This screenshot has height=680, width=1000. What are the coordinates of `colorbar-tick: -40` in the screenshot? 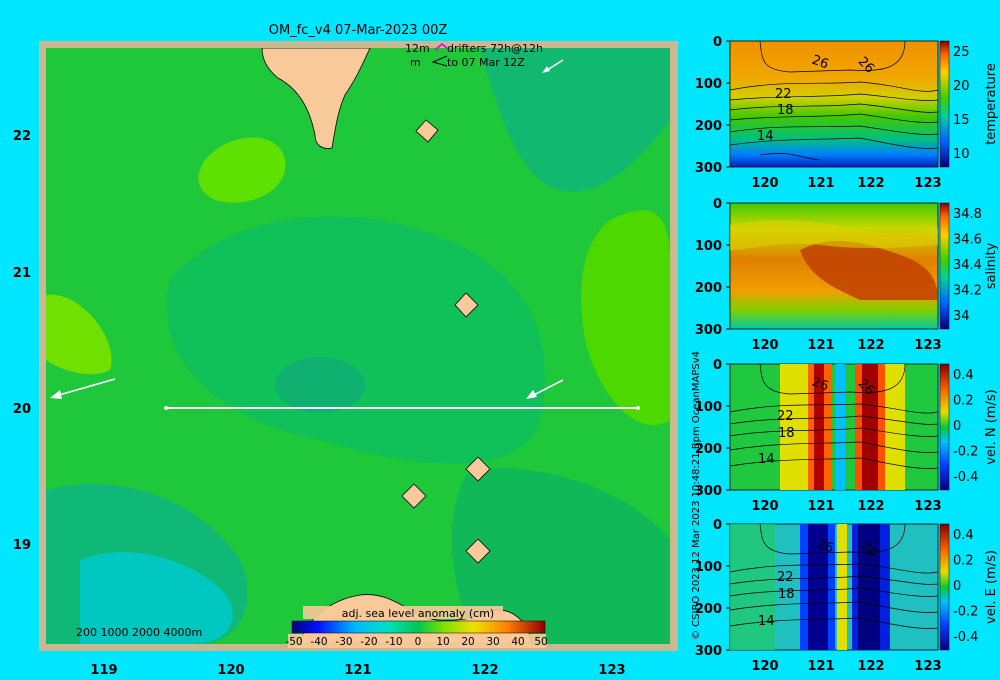 It's located at (318, 642).